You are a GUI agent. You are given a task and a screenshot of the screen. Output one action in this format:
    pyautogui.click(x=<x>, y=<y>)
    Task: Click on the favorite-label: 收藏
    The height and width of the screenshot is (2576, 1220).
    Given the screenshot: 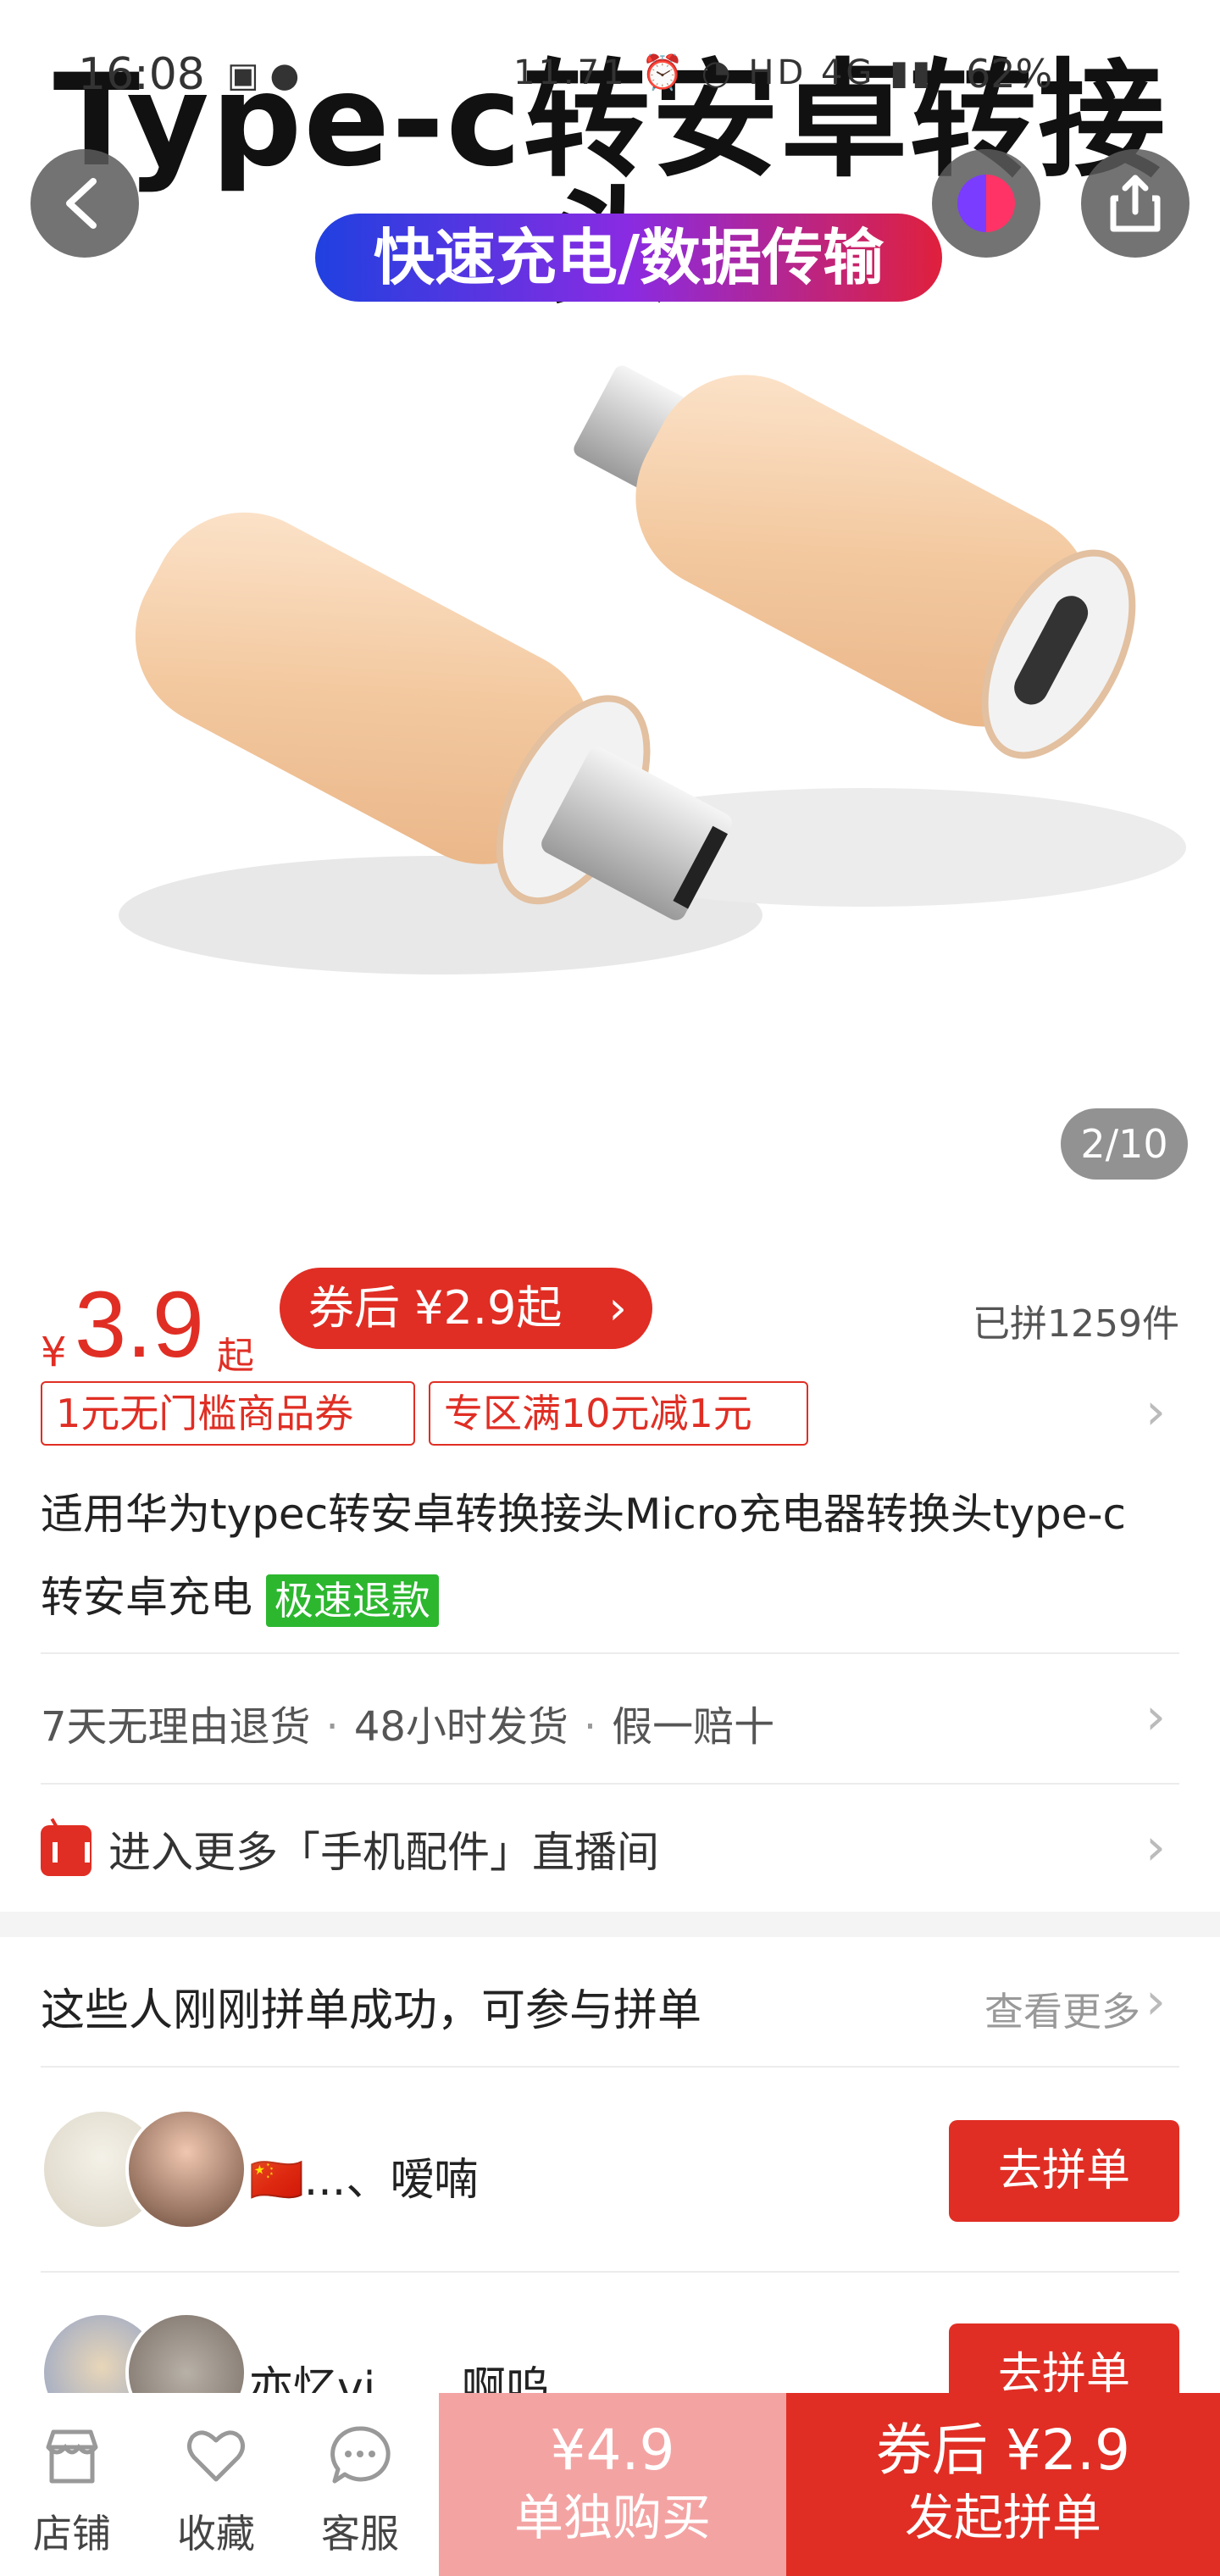 What is the action you would take?
    pyautogui.click(x=216, y=2534)
    